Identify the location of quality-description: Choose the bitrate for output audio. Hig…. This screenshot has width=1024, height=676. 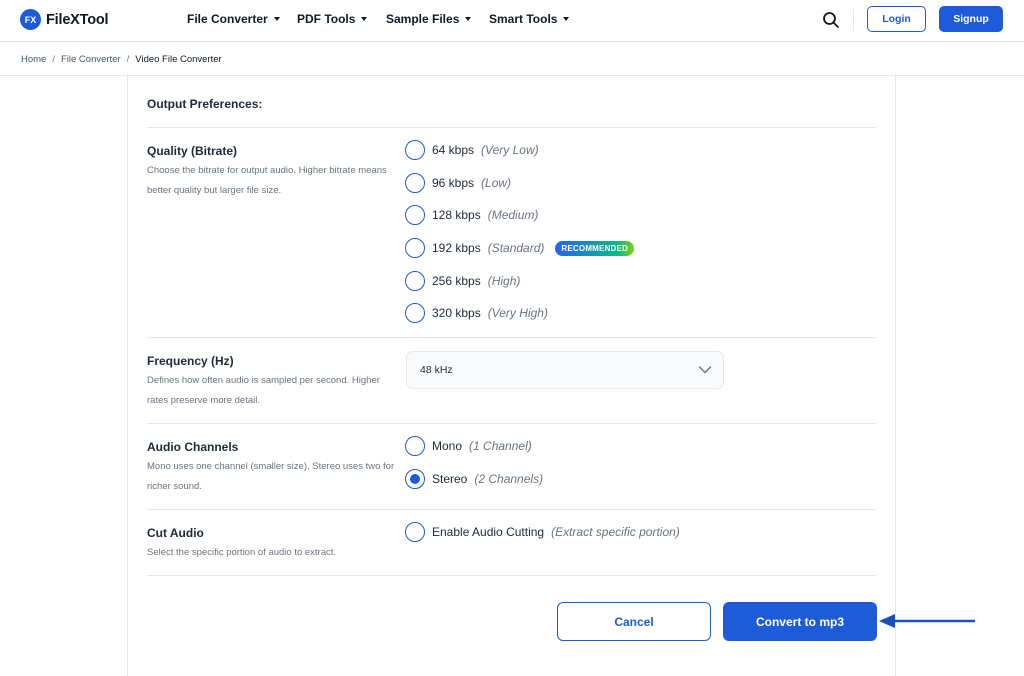
(267, 180).